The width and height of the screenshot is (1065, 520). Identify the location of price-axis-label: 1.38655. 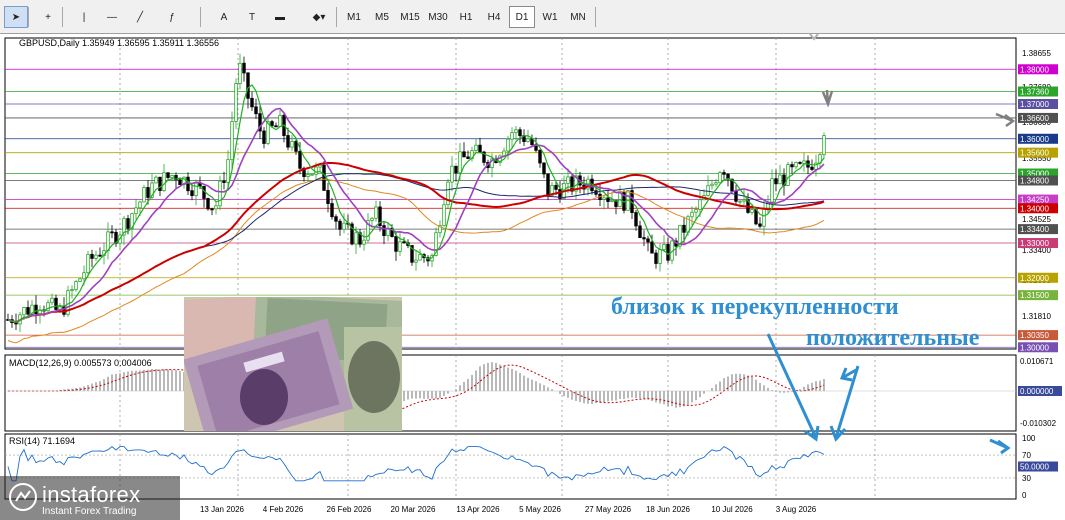
(1036, 53).